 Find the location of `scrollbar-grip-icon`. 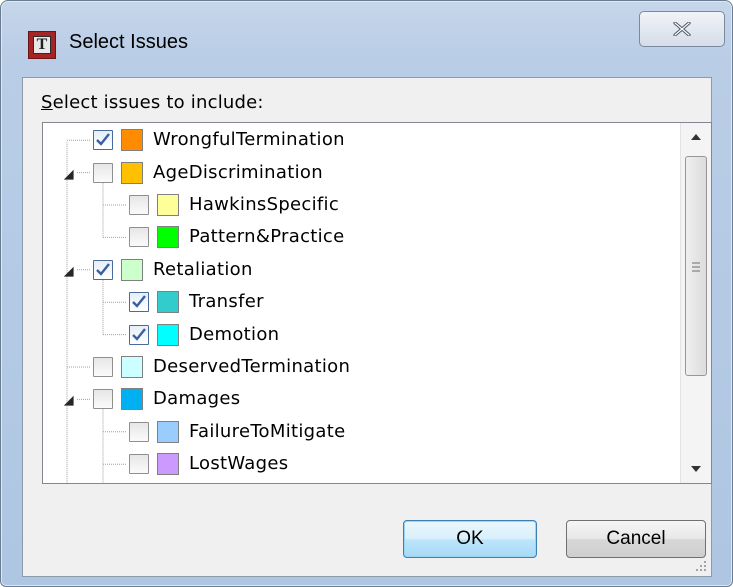

scrollbar-grip-icon is located at coordinates (696, 267).